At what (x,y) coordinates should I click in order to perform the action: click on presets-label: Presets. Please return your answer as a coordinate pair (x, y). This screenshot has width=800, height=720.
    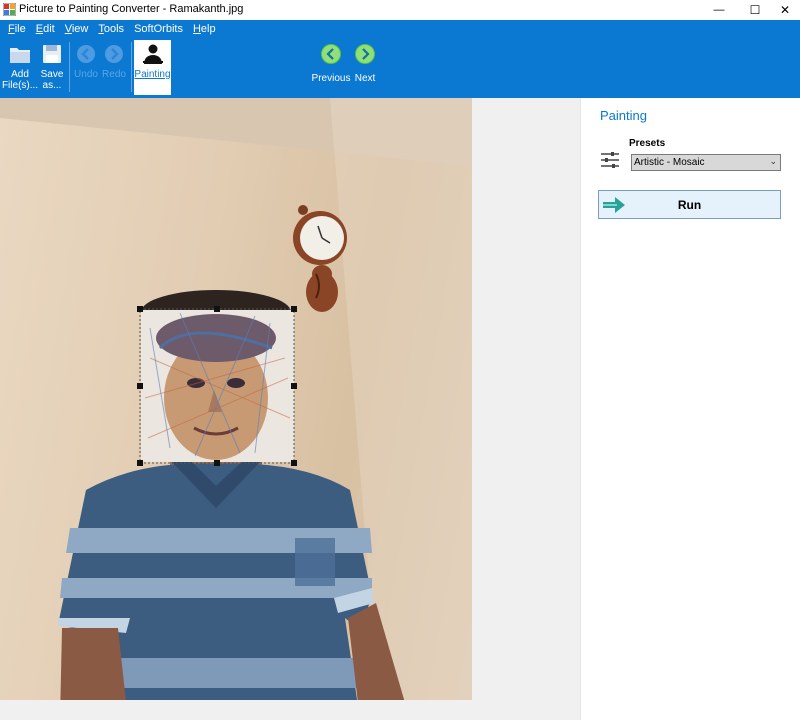
    Looking at the image, I should click on (647, 143).